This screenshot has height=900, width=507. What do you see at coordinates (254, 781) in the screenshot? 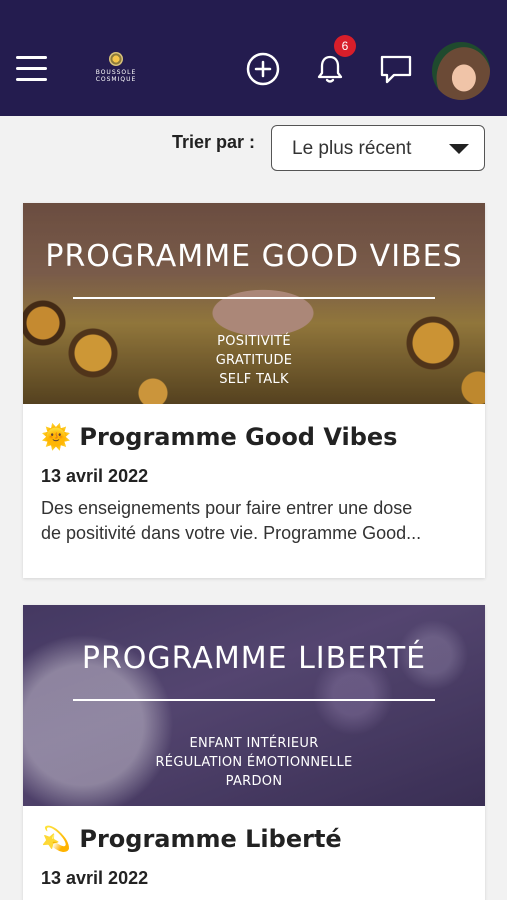
I see `banner-tag: PARDON` at bounding box center [254, 781].